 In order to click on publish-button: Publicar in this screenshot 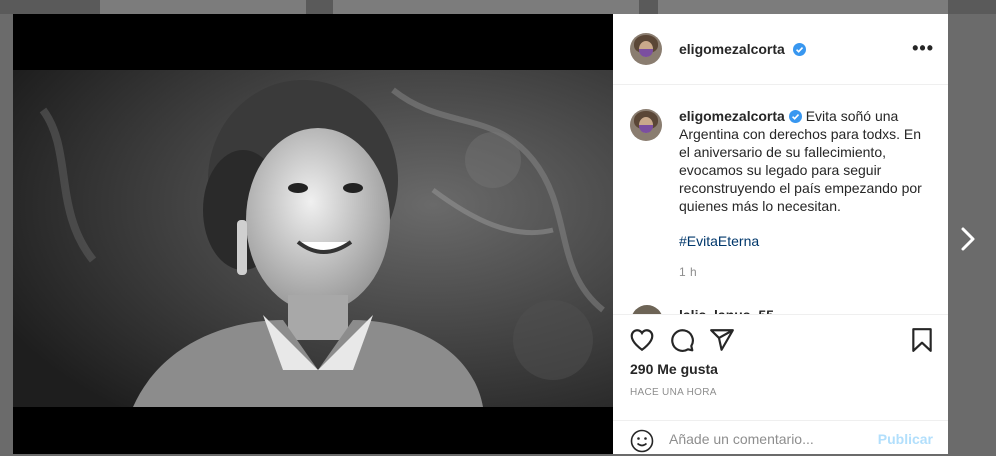, I will do `click(905, 439)`.